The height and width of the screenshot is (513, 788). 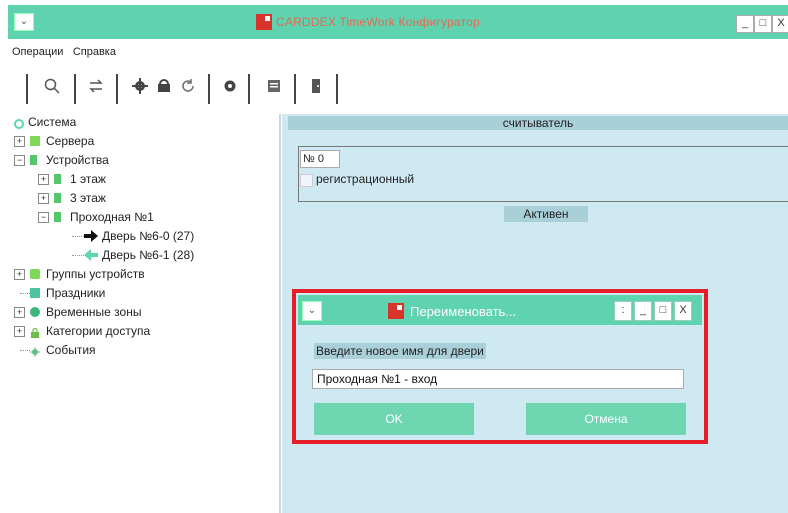 What do you see at coordinates (643, 311) in the screenshot?
I see `dialog-minimize-button: _` at bounding box center [643, 311].